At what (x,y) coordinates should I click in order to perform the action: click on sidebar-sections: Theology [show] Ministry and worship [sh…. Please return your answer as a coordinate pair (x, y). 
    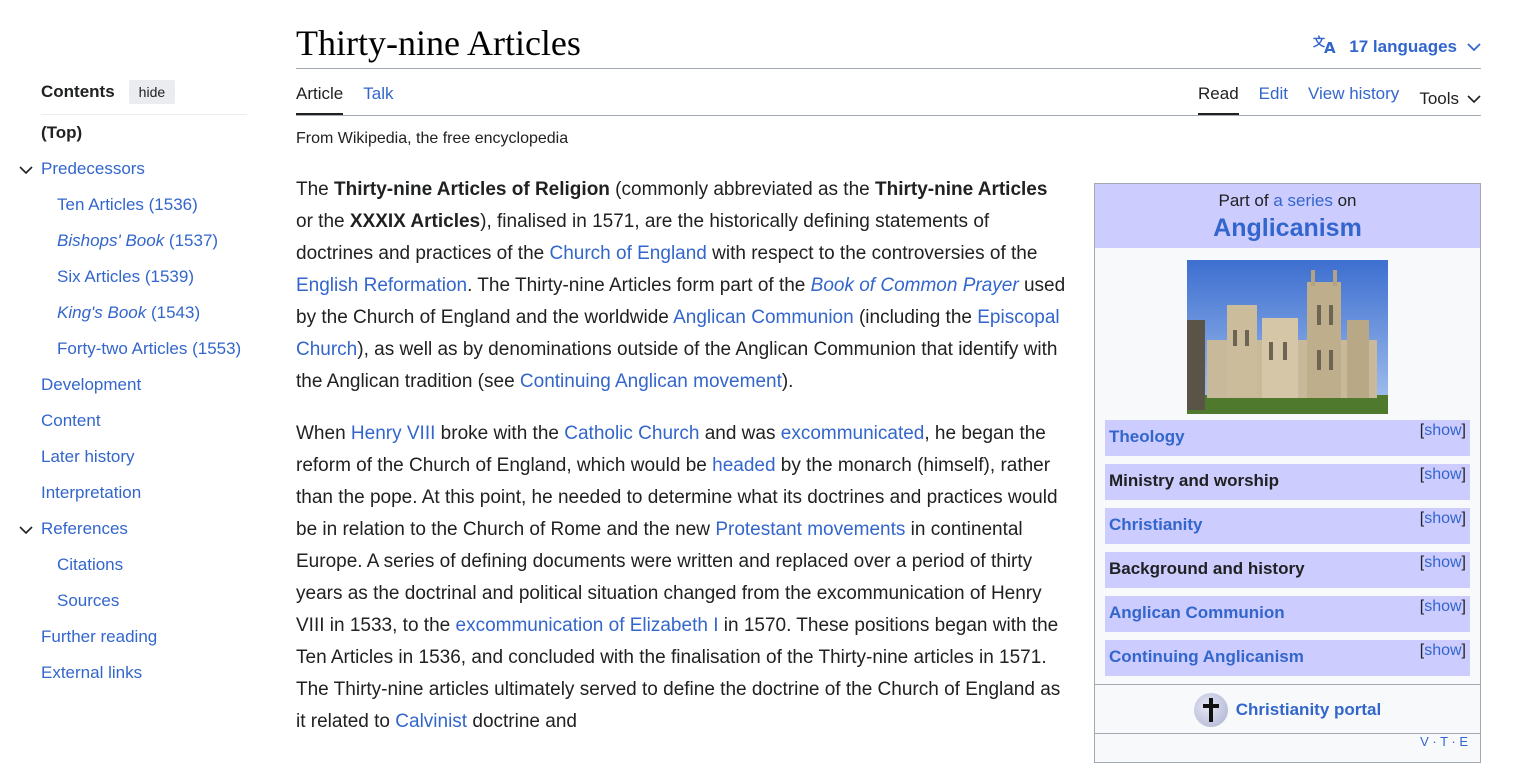
    Looking at the image, I should click on (1287, 548).